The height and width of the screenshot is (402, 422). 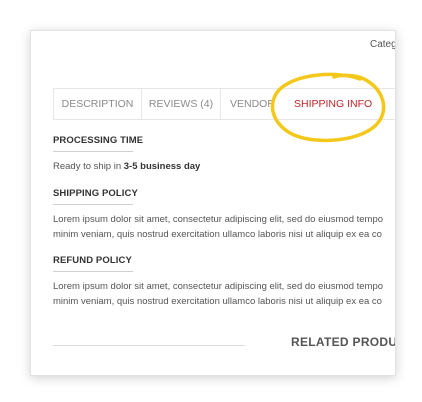 What do you see at coordinates (93, 271) in the screenshot?
I see `refund-title-underline` at bounding box center [93, 271].